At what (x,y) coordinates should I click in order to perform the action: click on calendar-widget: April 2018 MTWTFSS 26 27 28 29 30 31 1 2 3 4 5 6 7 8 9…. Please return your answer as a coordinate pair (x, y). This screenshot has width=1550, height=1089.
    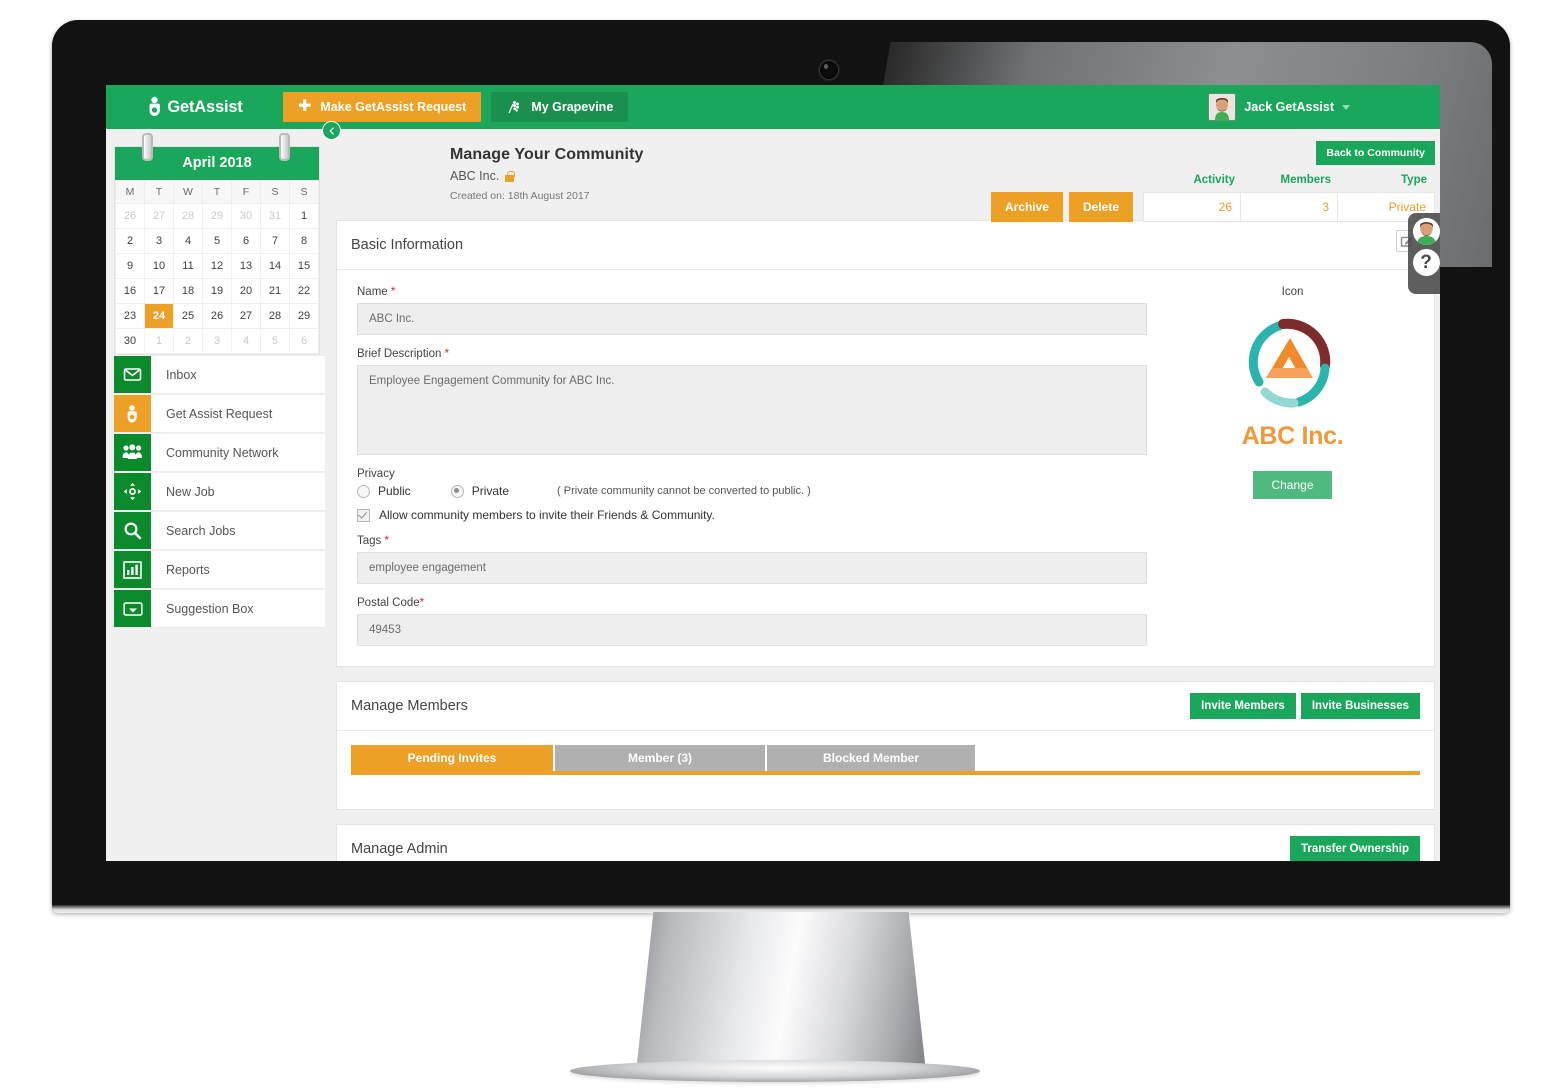
    Looking at the image, I should click on (217, 244).